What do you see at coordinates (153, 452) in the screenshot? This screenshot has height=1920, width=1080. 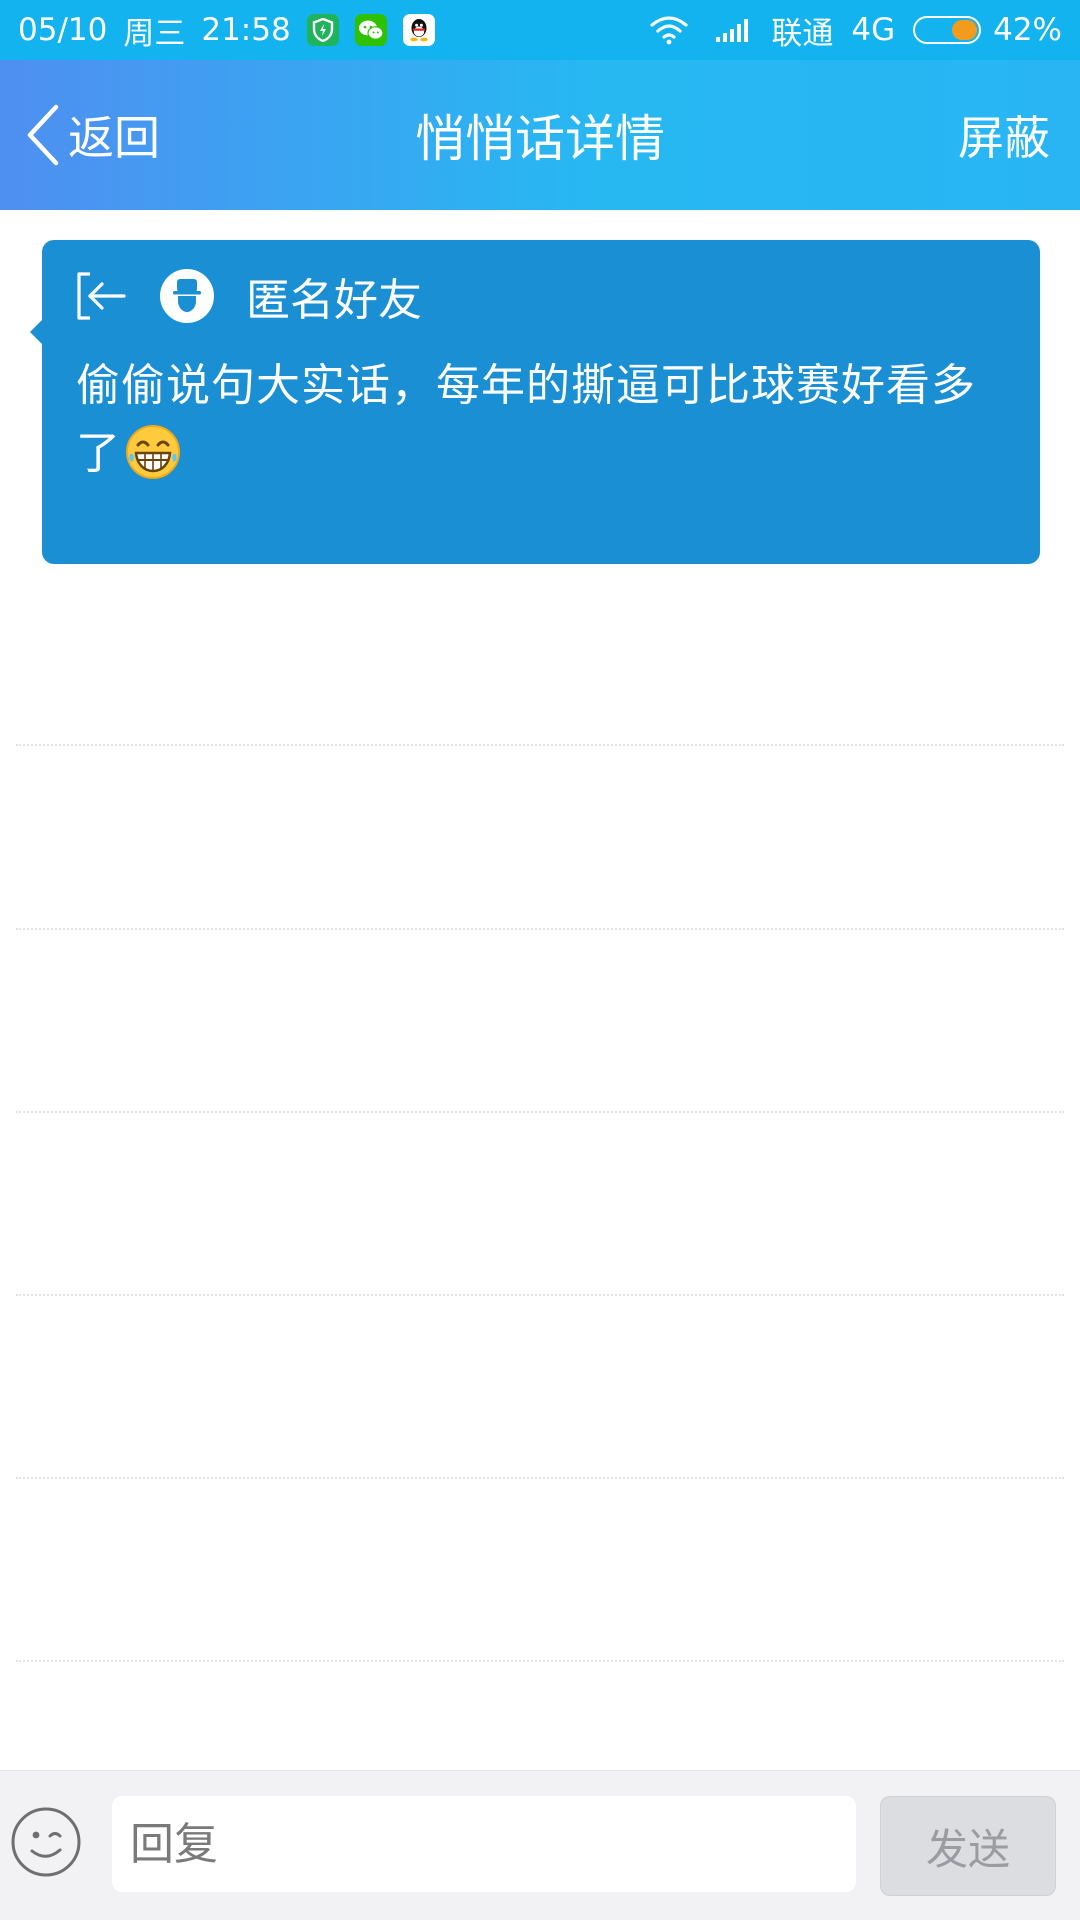 I see `grinning-sweat-emoji-icon` at bounding box center [153, 452].